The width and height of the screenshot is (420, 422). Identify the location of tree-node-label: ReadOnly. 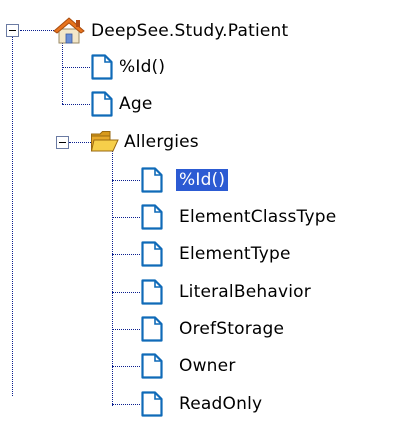
(220, 404).